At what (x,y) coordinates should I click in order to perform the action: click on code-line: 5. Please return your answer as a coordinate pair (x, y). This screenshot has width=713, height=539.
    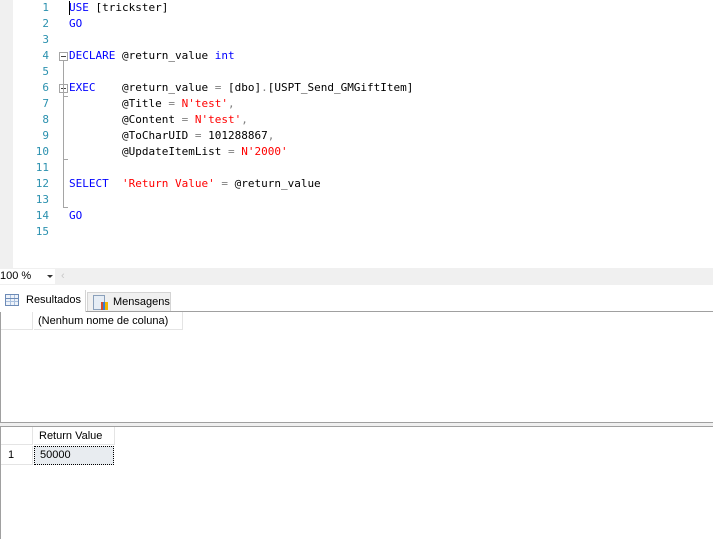
    Looking at the image, I should click on (356, 72).